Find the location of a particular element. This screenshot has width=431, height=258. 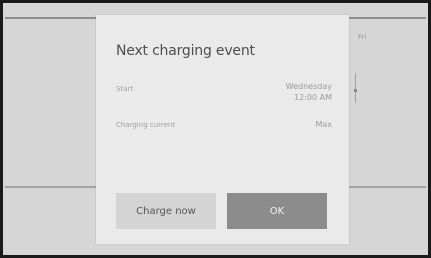

start-value: Wednesday 12:00 AM is located at coordinates (309, 92).